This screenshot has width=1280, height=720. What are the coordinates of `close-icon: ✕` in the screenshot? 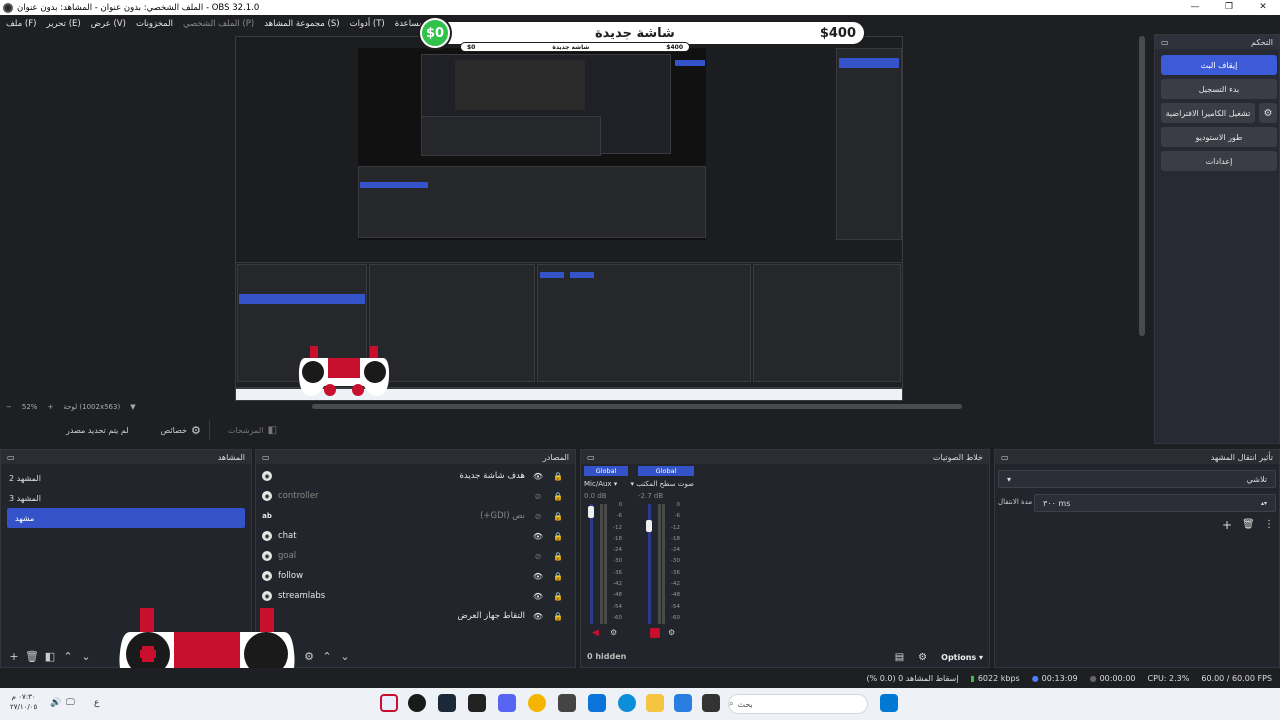 It's located at (1263, 7).